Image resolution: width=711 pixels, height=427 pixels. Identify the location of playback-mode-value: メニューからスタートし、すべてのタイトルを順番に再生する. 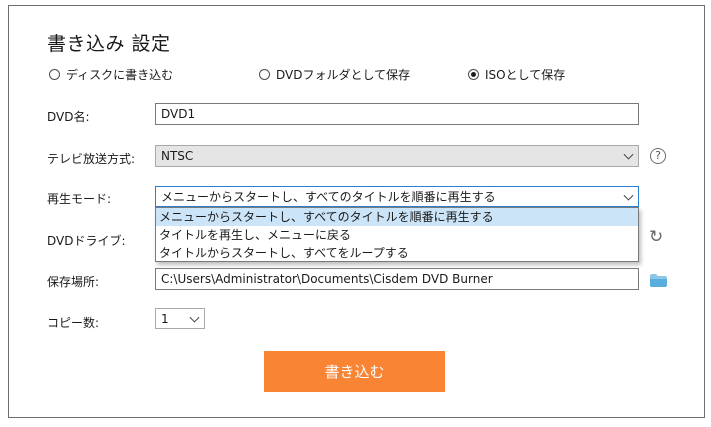
(328, 197).